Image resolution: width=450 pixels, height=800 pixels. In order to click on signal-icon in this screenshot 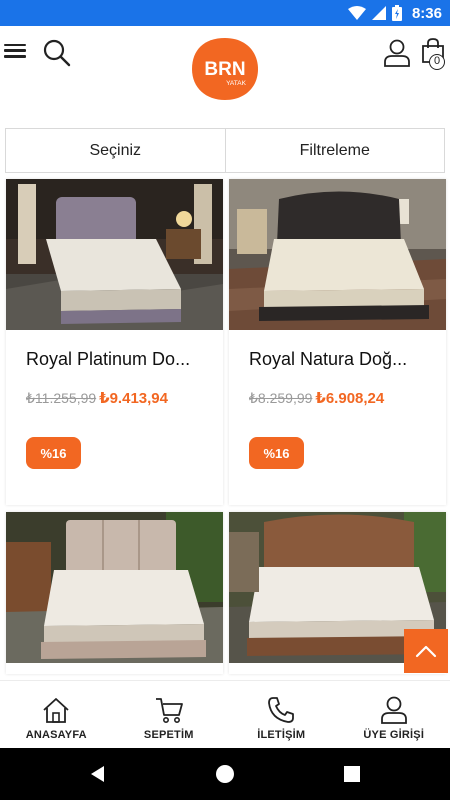, I will do `click(378, 13)`.